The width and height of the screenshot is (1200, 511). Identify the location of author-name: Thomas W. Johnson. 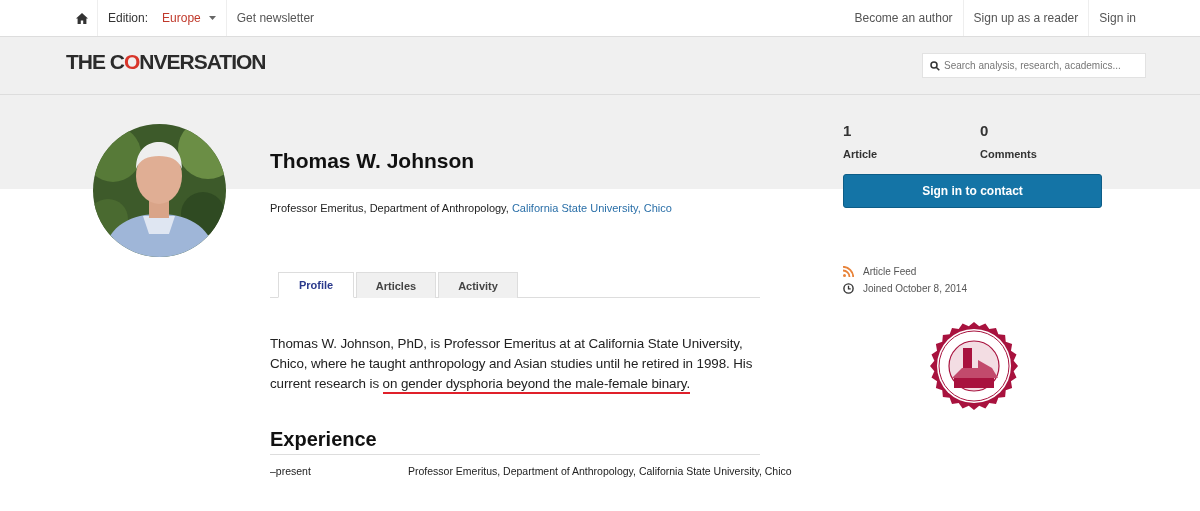
(373, 161).